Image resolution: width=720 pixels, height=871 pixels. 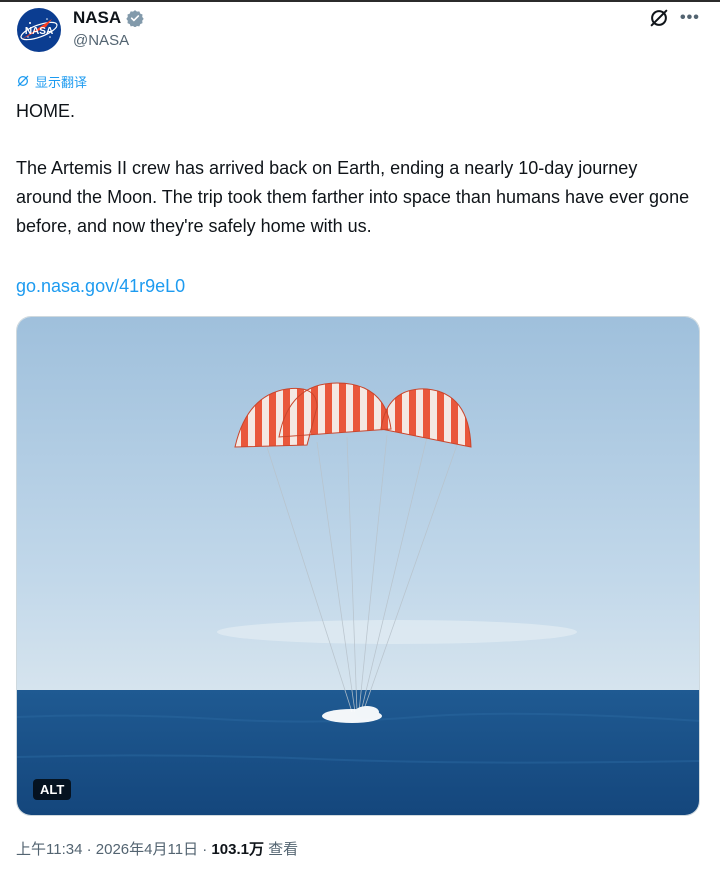 I want to click on avatar-text: NASA, so click(x=39, y=31).